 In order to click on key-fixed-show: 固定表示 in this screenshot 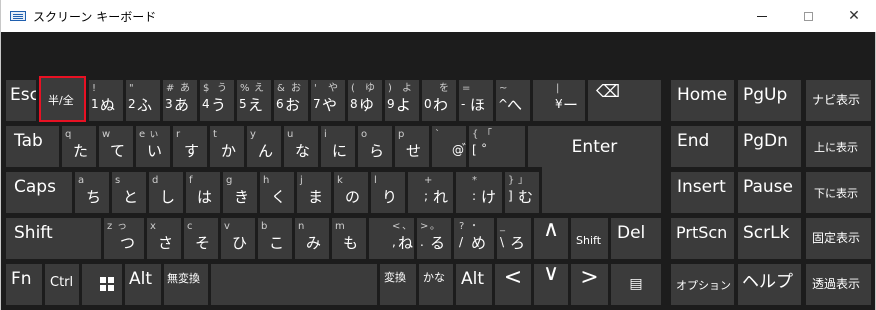, I will do `click(838, 238)`.